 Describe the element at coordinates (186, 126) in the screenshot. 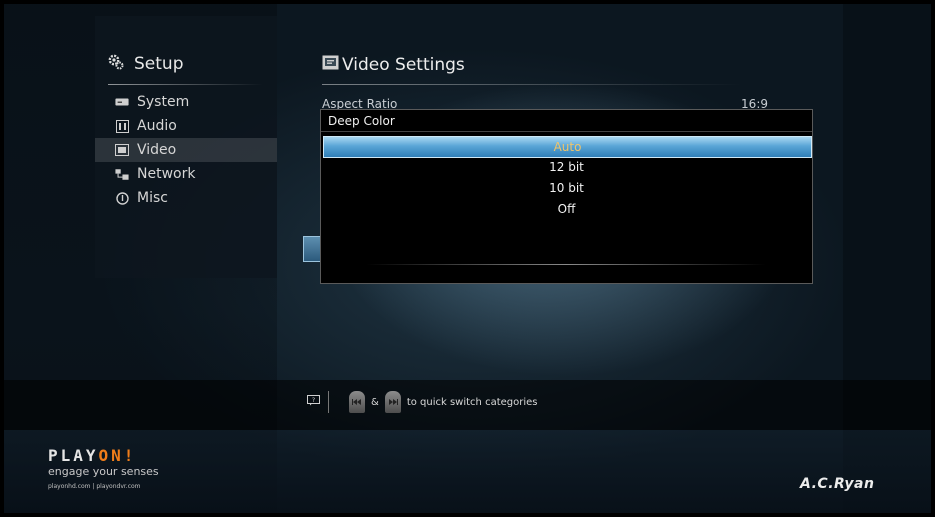

I see `sidebar-item-audio: Audio` at that location.